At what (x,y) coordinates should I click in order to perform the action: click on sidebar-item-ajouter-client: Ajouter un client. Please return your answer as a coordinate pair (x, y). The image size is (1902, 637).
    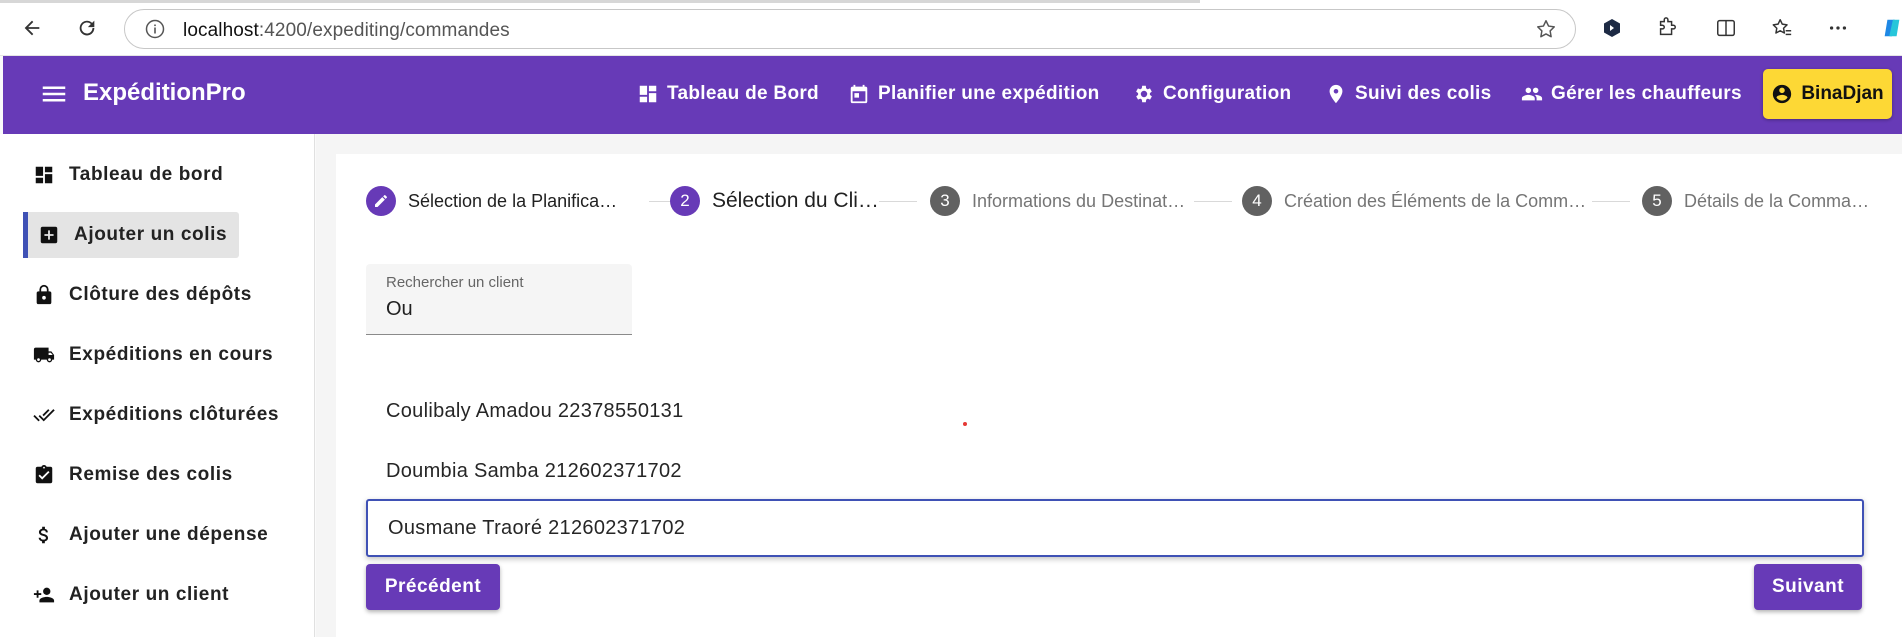
    Looking at the image, I should click on (126, 595).